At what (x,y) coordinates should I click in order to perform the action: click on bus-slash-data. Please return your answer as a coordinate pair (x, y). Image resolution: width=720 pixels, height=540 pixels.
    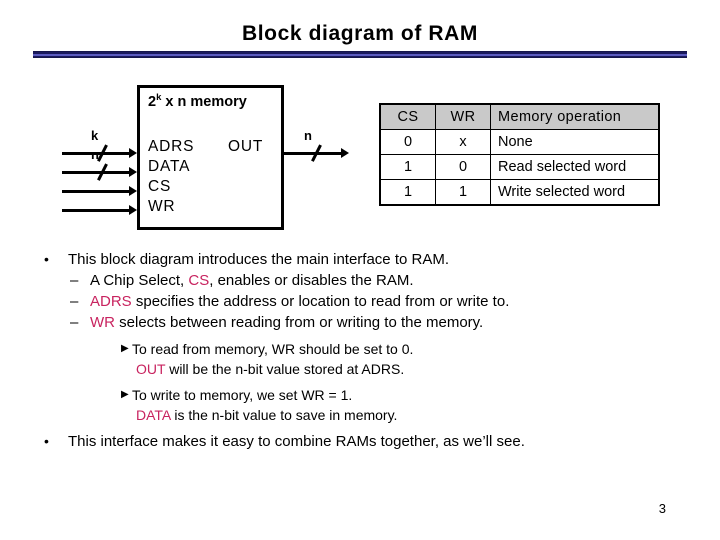
    Looking at the image, I should click on (102, 172).